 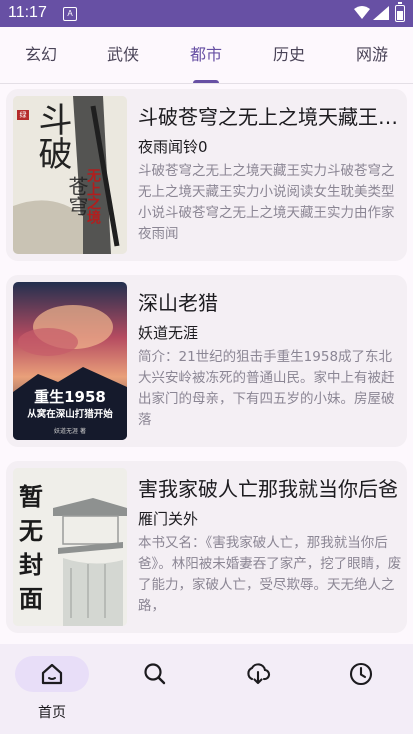 I want to click on bottom-navigation: 首页, so click(x=206, y=689).